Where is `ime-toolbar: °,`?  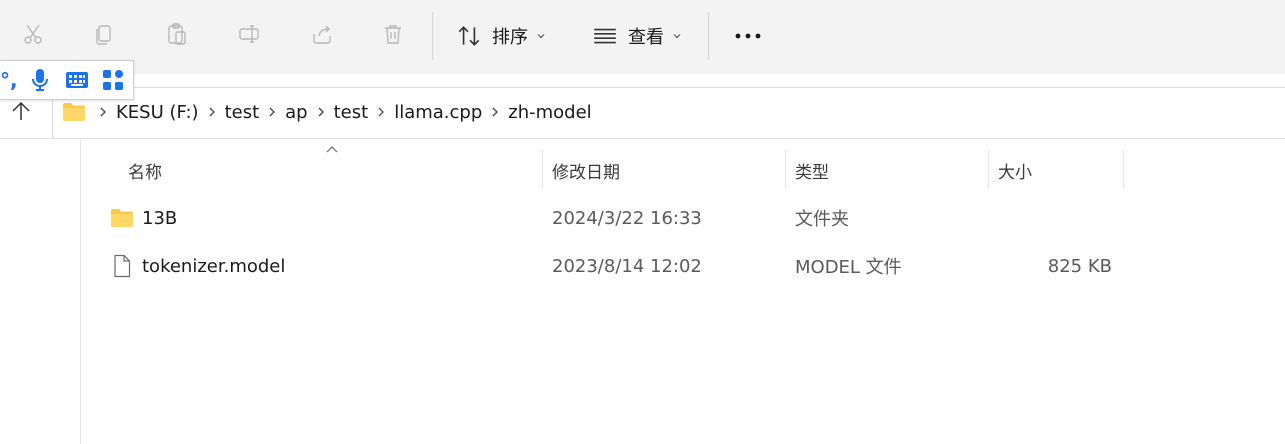
ime-toolbar: °, is located at coordinates (67, 80).